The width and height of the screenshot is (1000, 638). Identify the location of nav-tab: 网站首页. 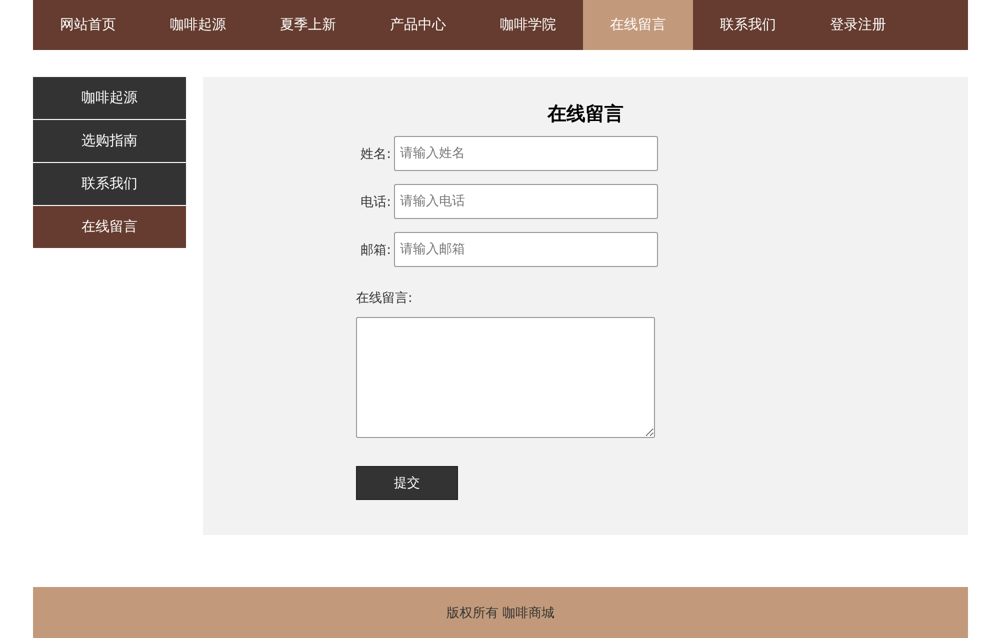
(88, 25).